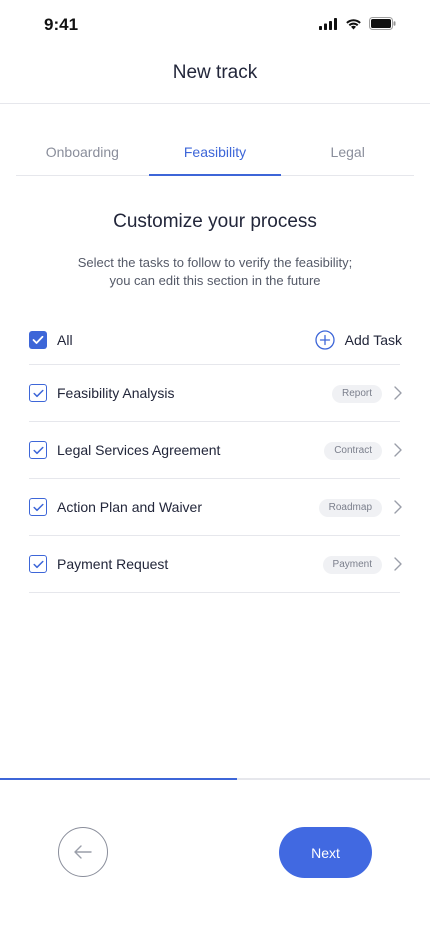 This screenshot has width=430, height=932. I want to click on task-row-legal-services-agreement: Legal Services Agreement Contract, so click(215, 450).